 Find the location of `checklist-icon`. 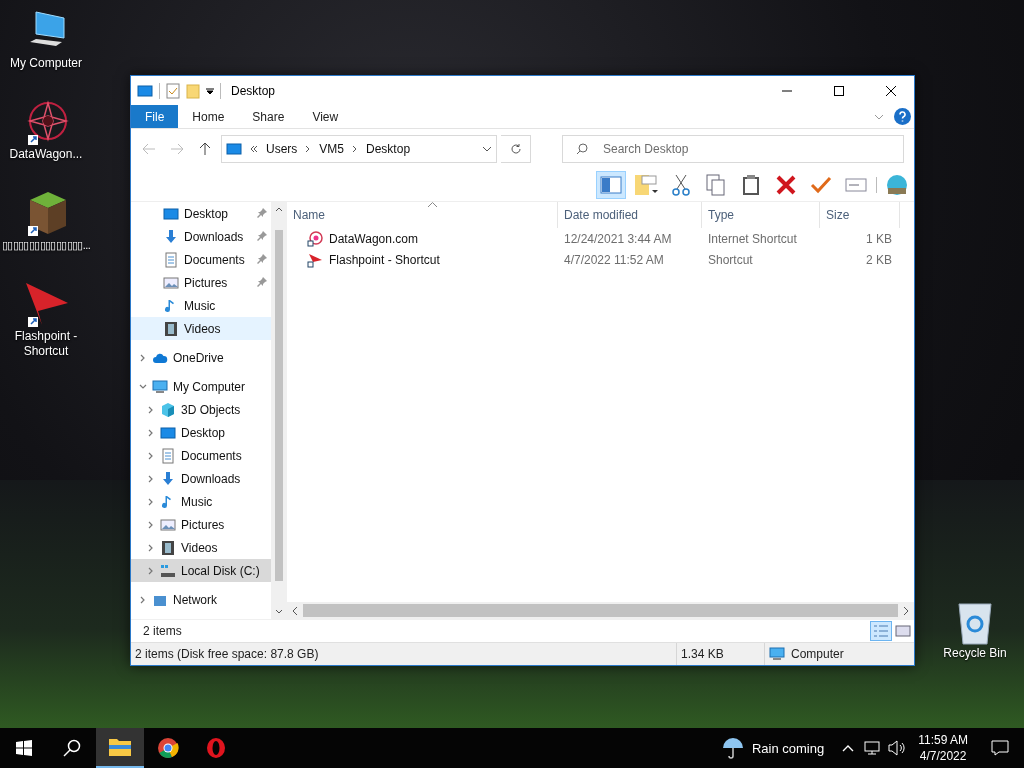

checklist-icon is located at coordinates (173, 90).